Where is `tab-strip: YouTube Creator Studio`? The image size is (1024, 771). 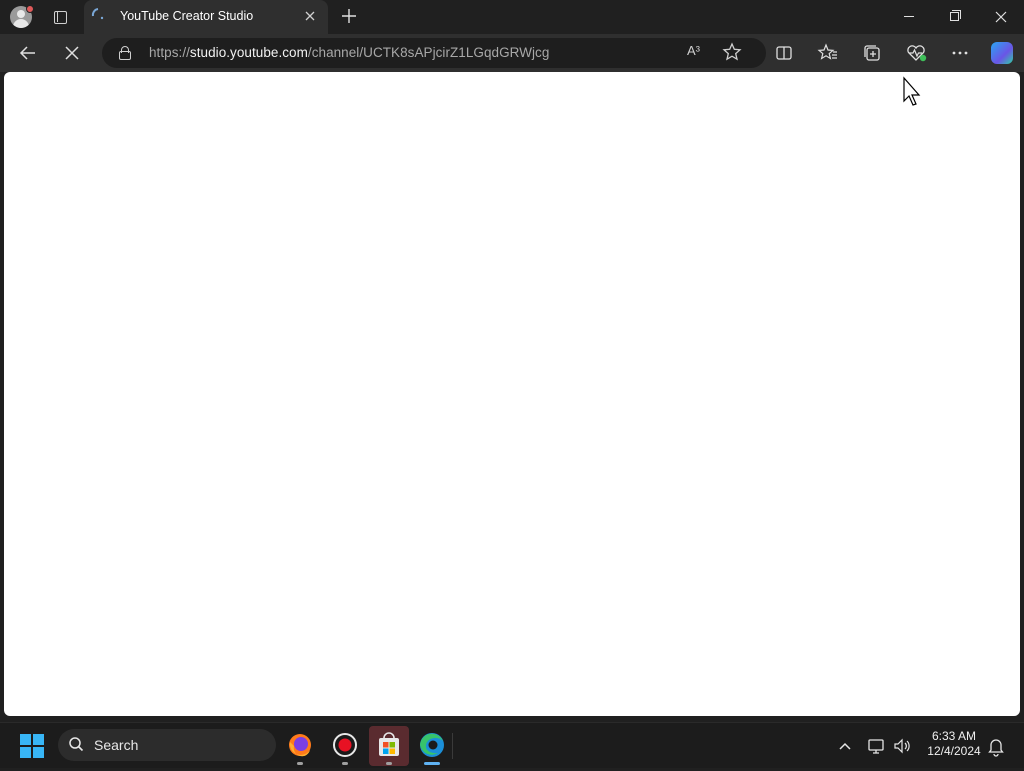 tab-strip: YouTube Creator Studio is located at coordinates (512, 17).